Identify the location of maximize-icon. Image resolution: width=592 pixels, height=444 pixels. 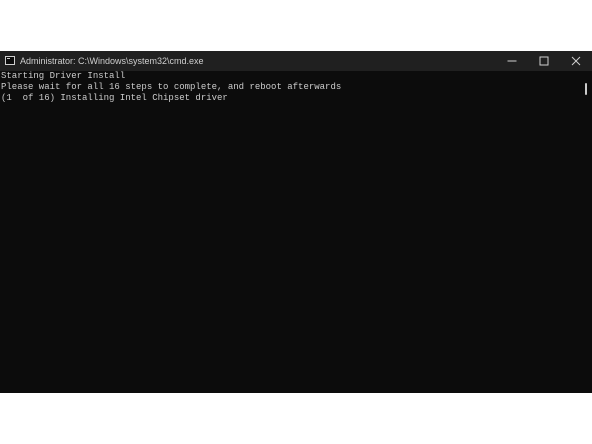
(544, 61).